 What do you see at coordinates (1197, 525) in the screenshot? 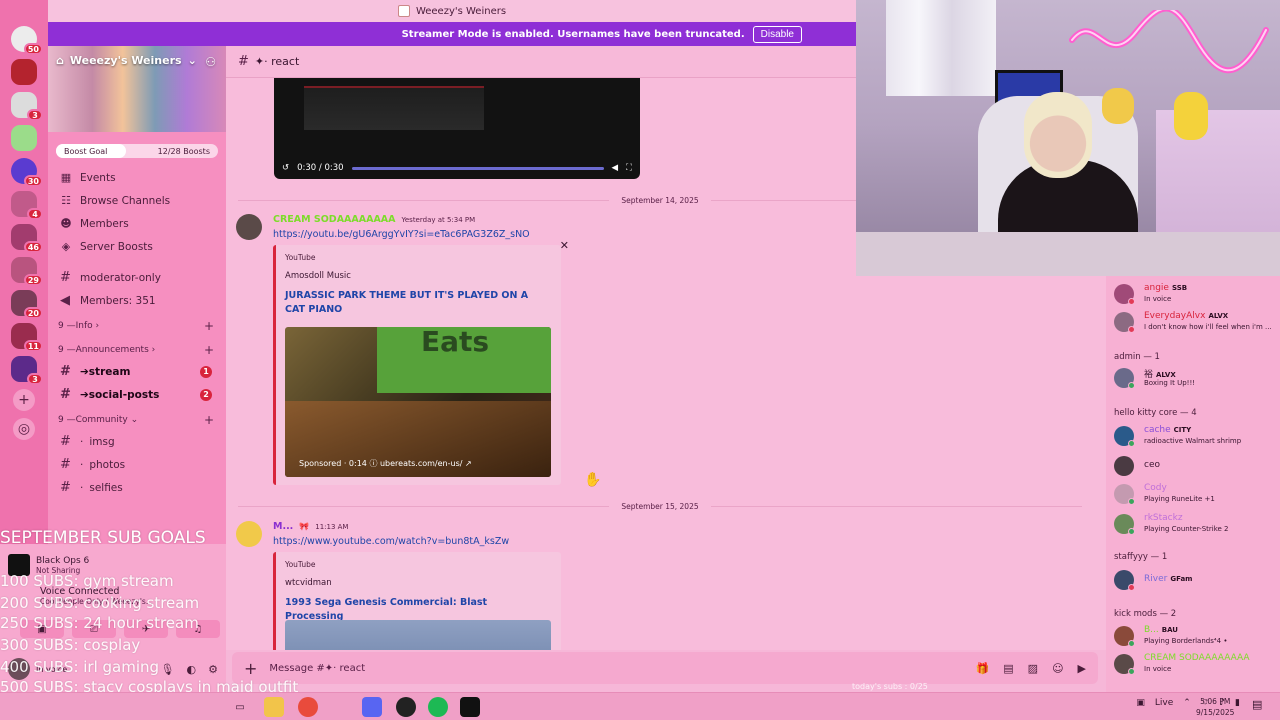
I see `member-item: rkStackz Playing Counter-Strike 2` at bounding box center [1197, 525].